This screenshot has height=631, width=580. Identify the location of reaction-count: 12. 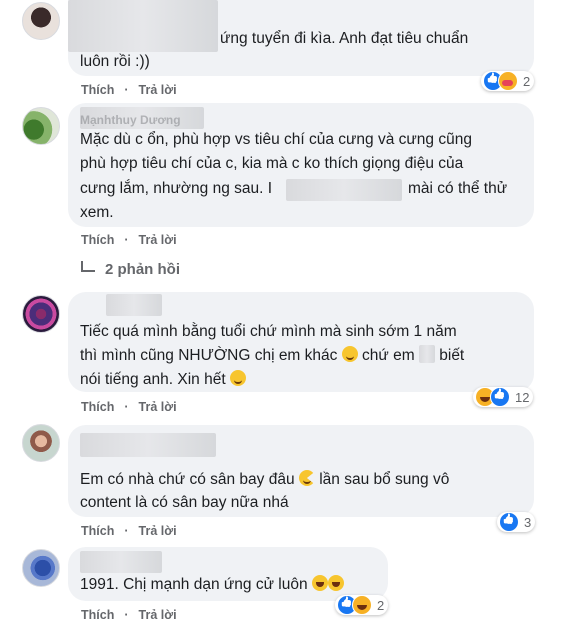
(522, 397).